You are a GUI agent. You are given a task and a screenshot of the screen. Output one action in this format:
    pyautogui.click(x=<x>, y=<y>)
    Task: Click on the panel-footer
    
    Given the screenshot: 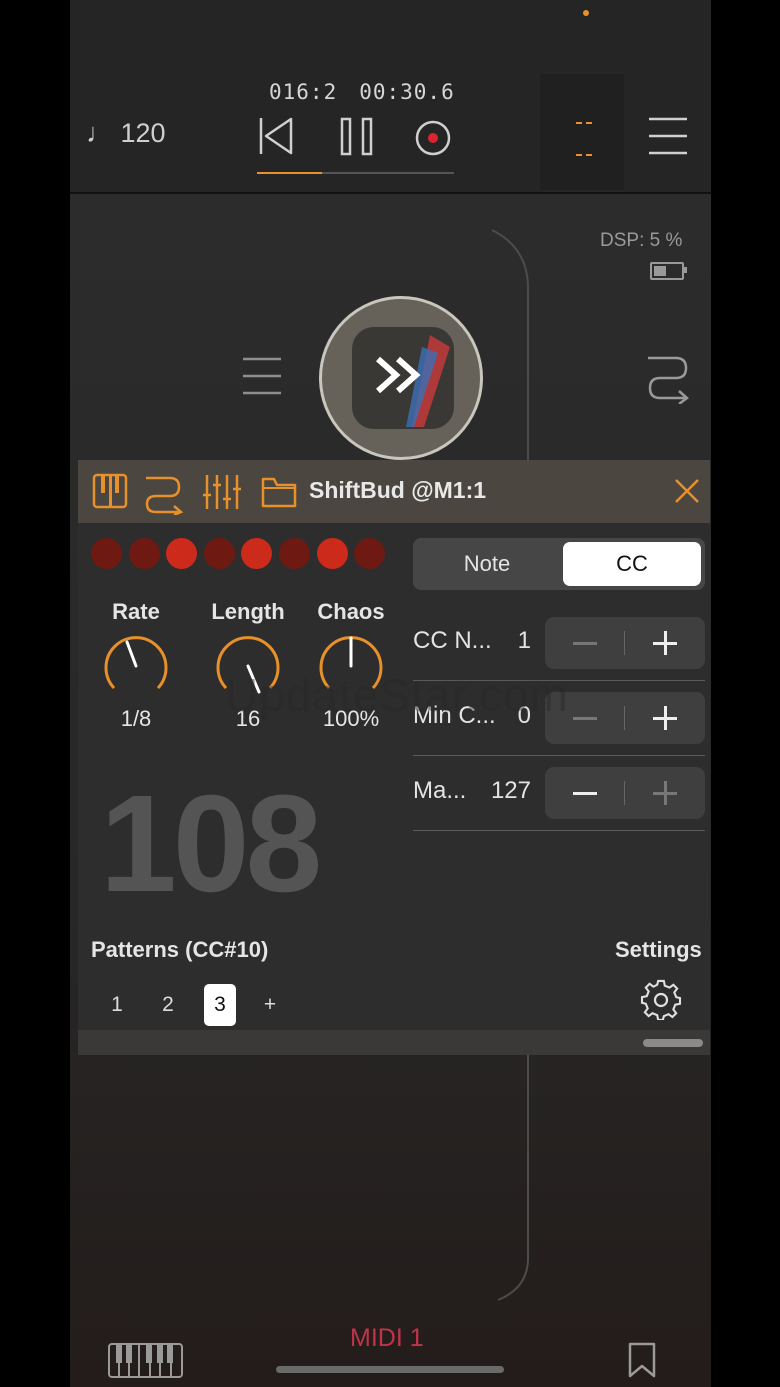 What is the action you would take?
    pyautogui.click(x=394, y=1042)
    